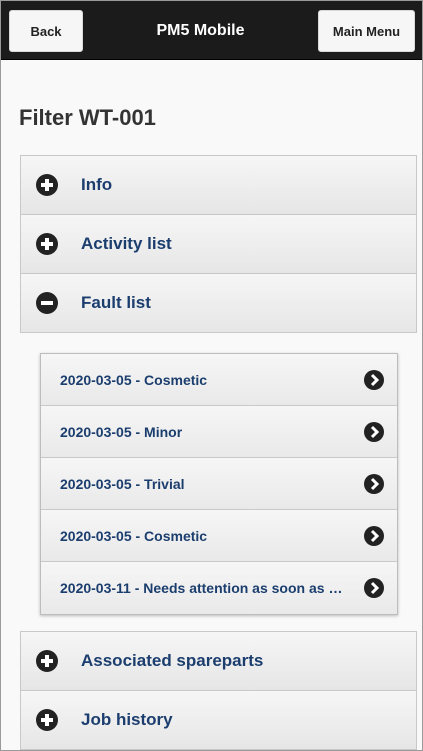  What do you see at coordinates (97, 184) in the screenshot?
I see `section-info-label: Info` at bounding box center [97, 184].